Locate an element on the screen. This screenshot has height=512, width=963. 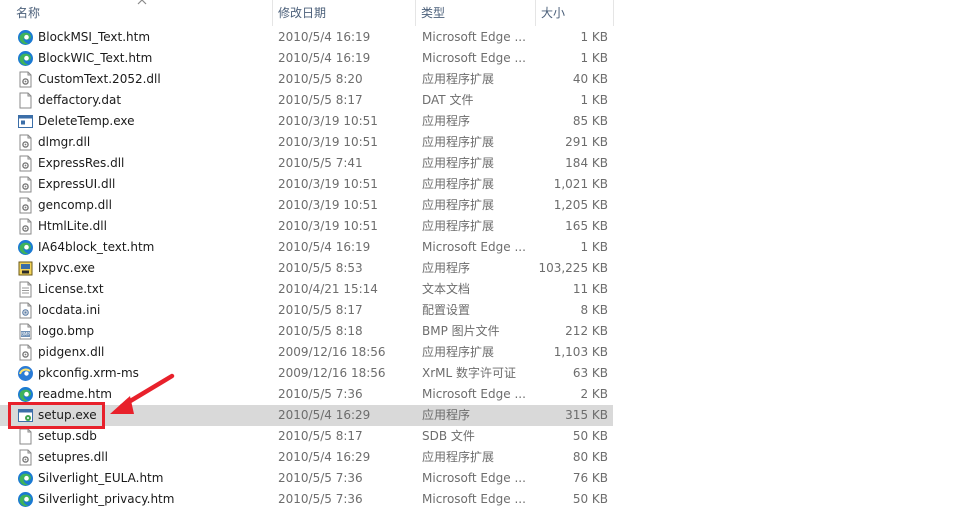
column-type: 类型 is located at coordinates (475, 13).